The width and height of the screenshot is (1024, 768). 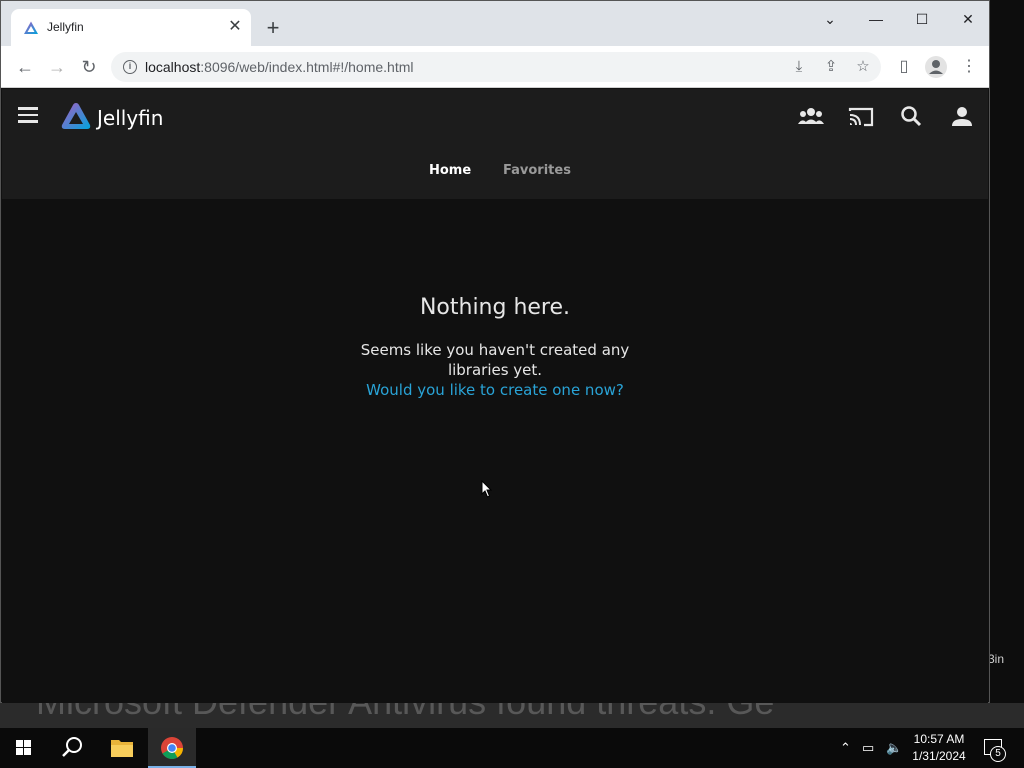 I want to click on tab-home: Home, so click(x=450, y=170).